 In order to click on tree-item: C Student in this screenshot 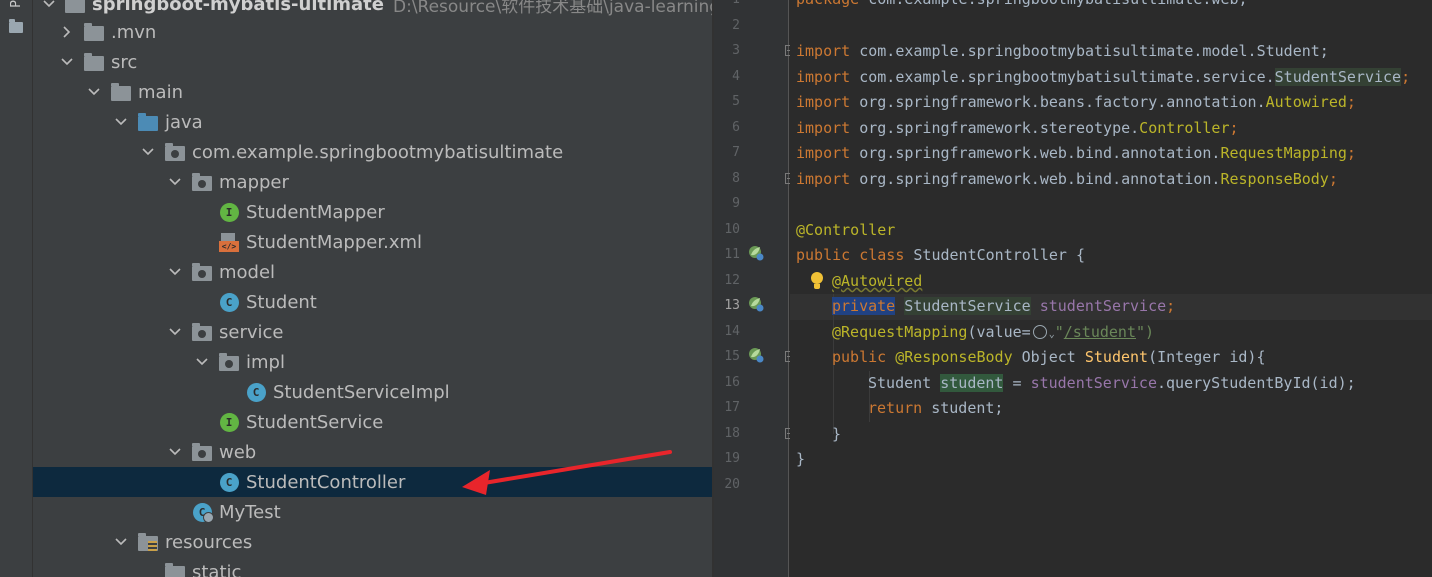, I will do `click(373, 302)`.